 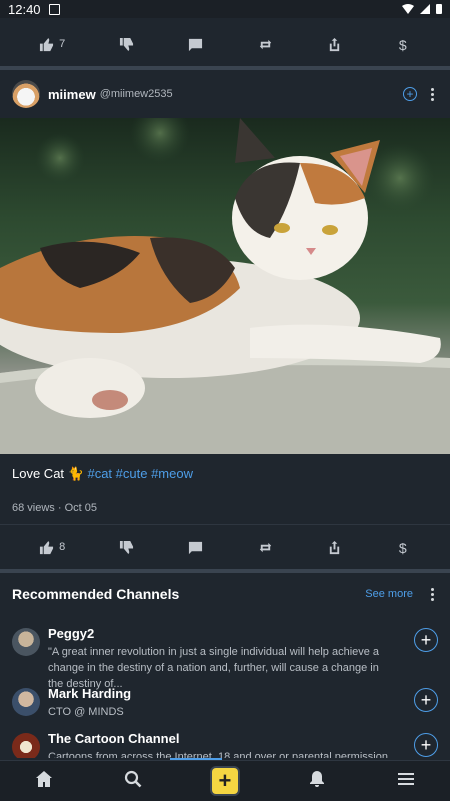 What do you see at coordinates (136, 94) in the screenshot?
I see `post-handle: @miimew2535` at bounding box center [136, 94].